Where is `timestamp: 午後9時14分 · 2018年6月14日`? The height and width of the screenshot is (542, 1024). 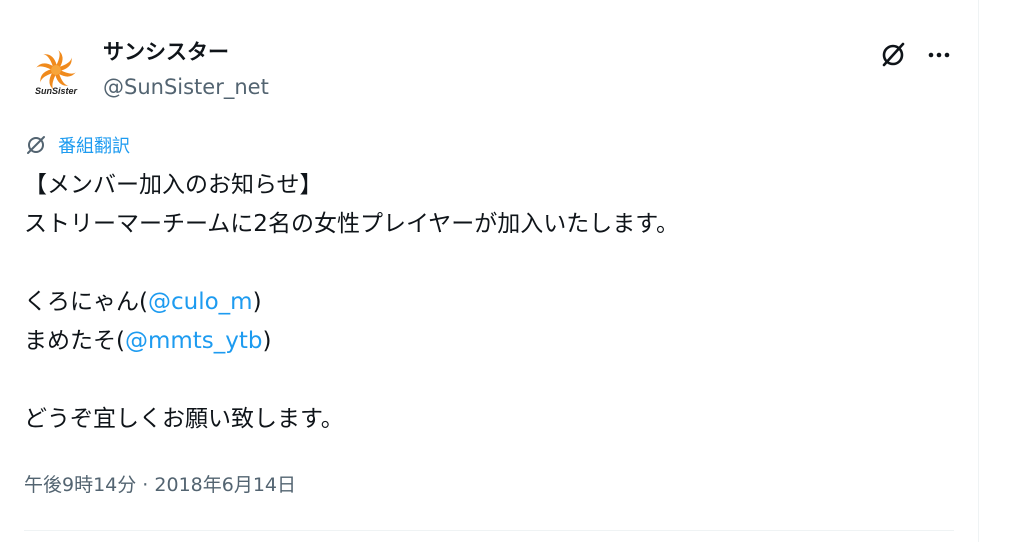 timestamp: 午後9時14分 · 2018年6月14日 is located at coordinates (160, 485).